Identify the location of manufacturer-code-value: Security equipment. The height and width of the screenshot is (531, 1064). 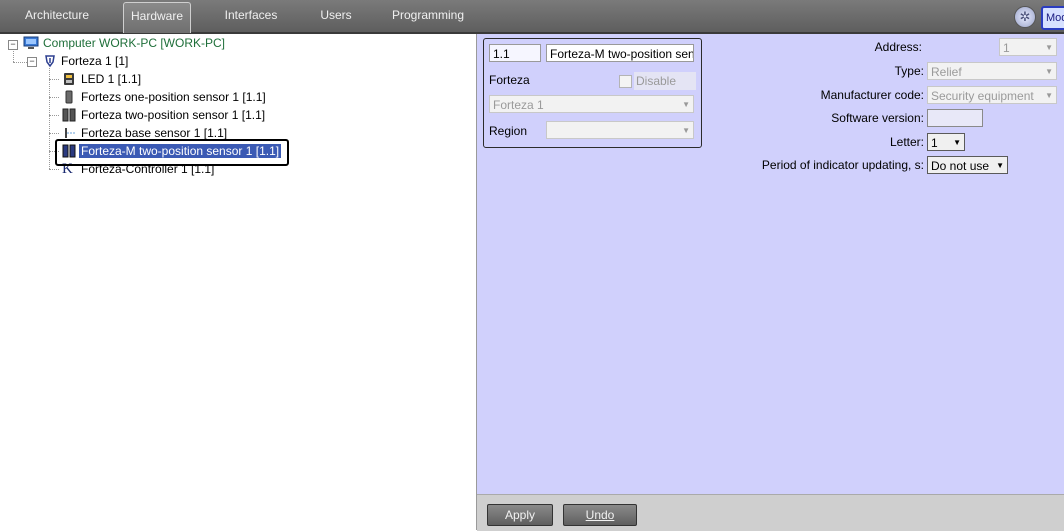
(982, 96).